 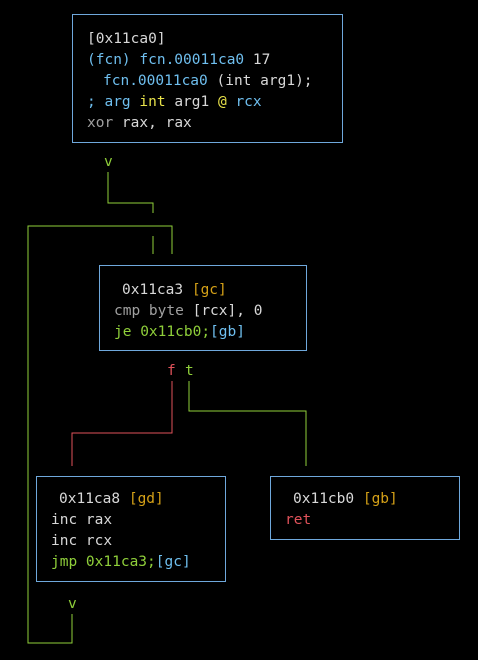 I want to click on gc-instruction-cmp: cmp byte [rcx], 0, so click(x=188, y=311).